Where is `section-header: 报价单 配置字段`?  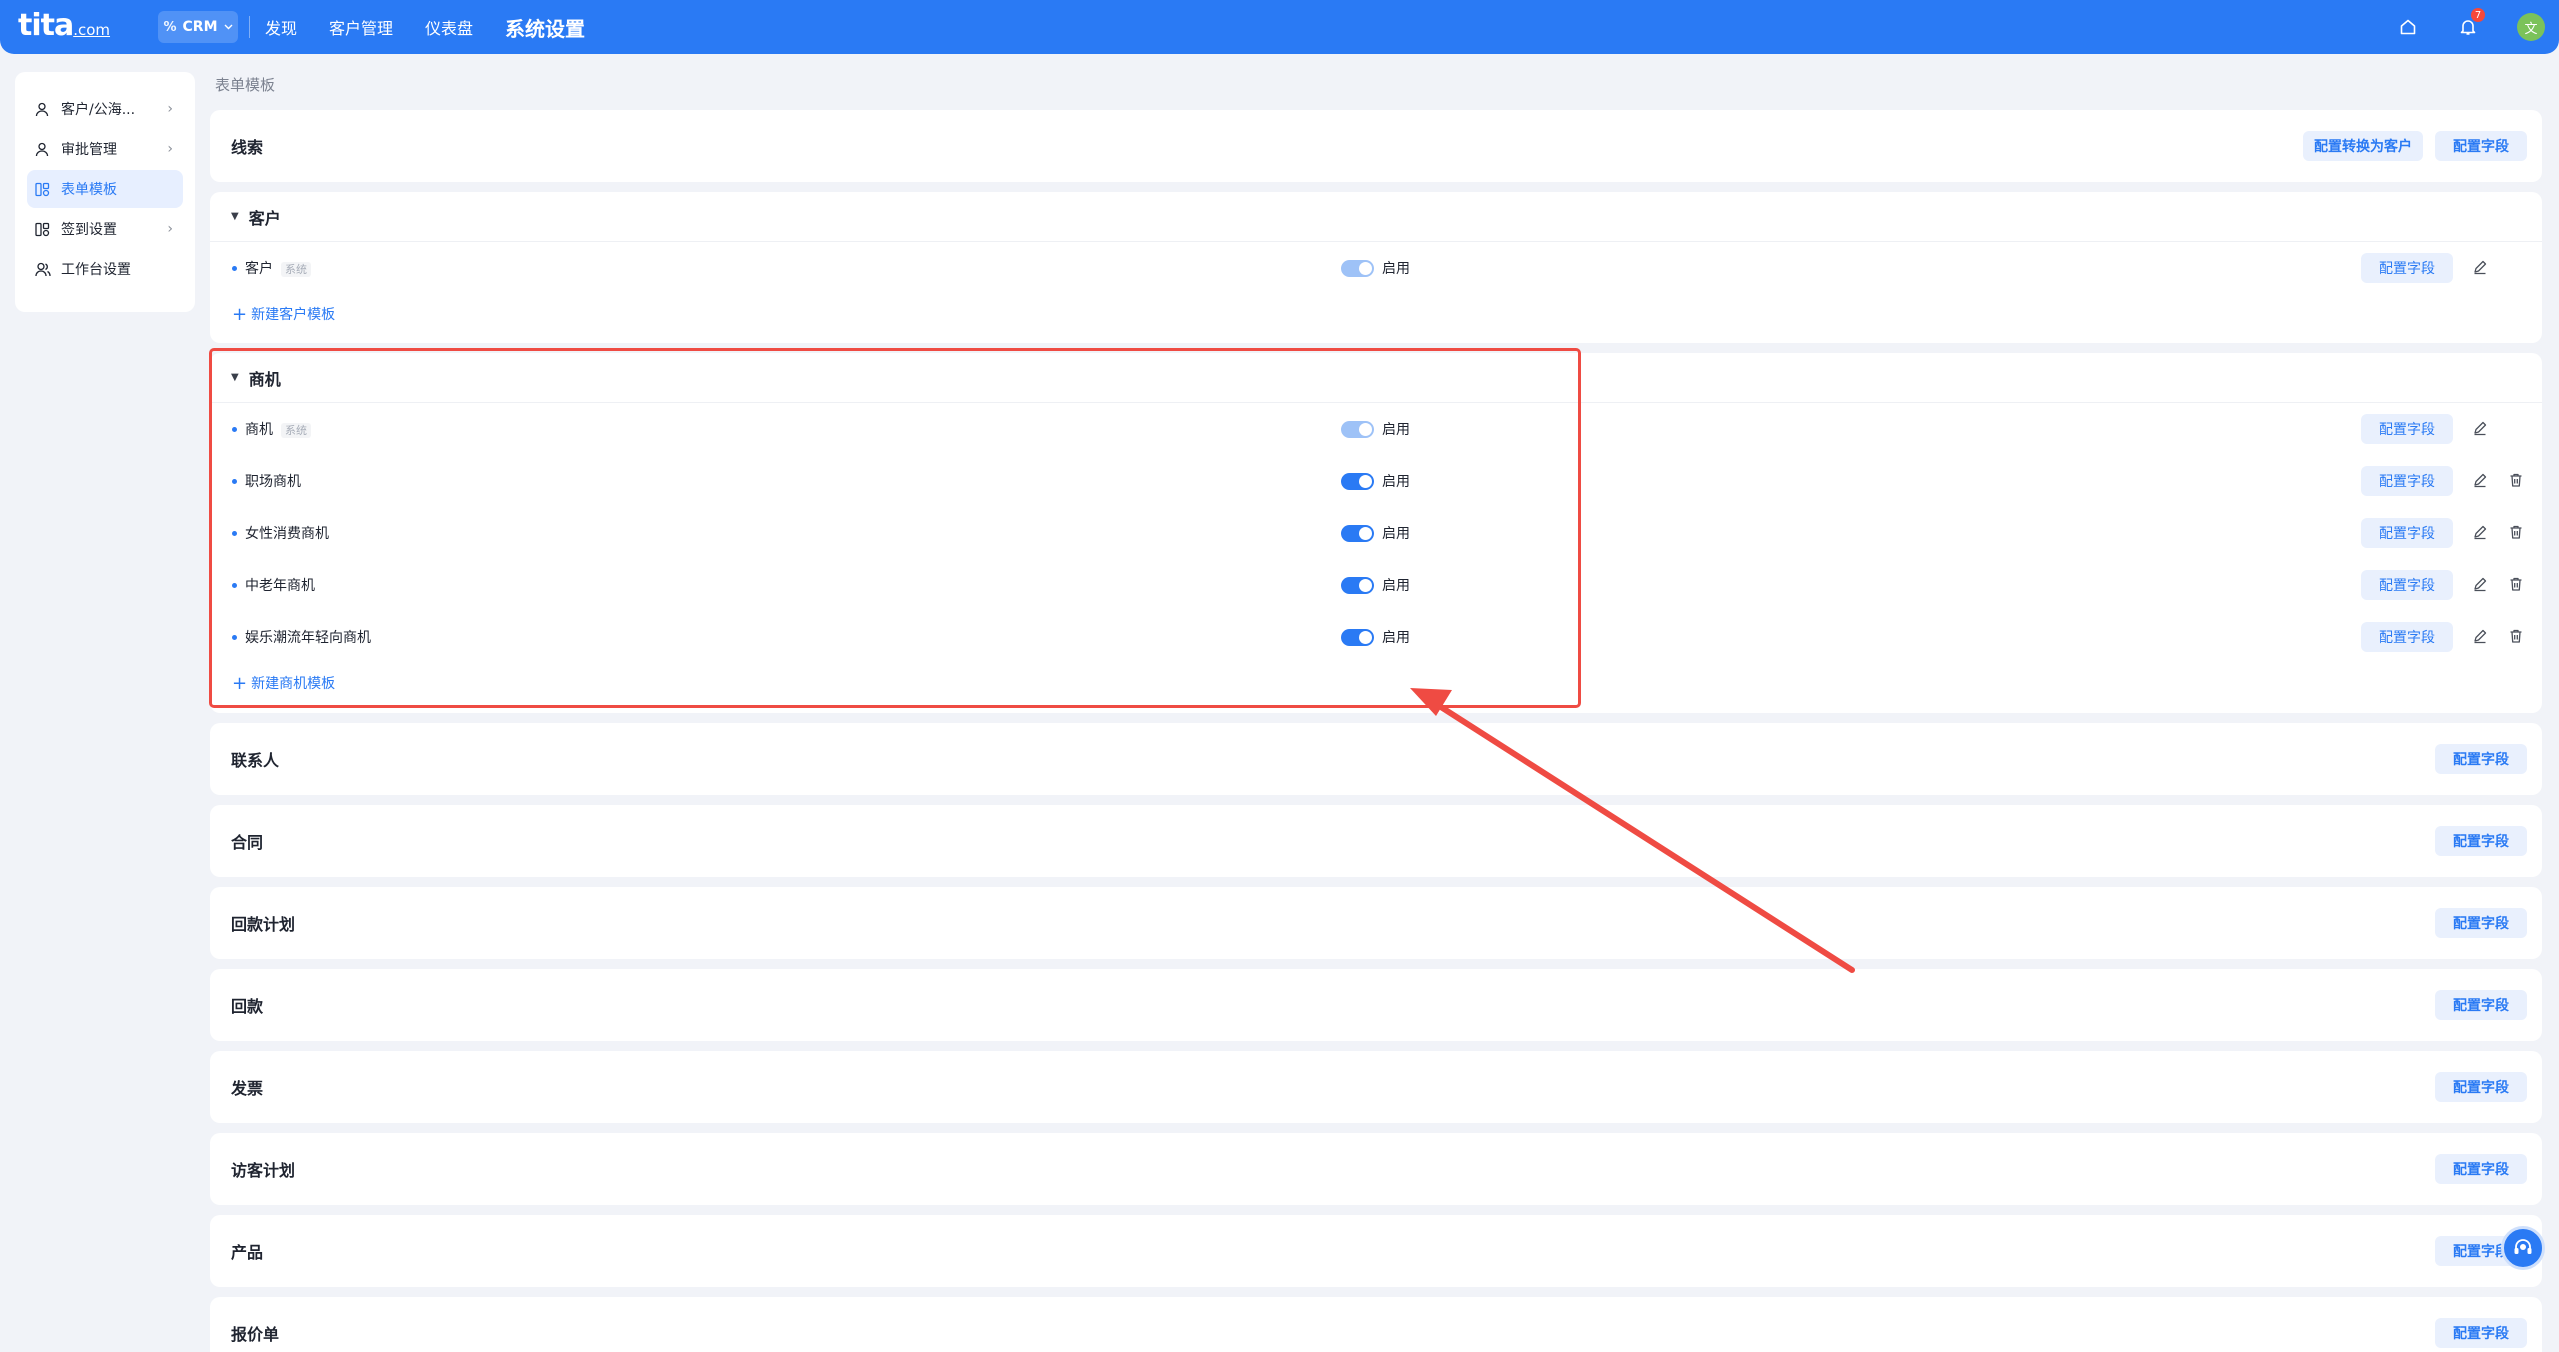
section-header: 报价单 配置字段 is located at coordinates (1376, 1324).